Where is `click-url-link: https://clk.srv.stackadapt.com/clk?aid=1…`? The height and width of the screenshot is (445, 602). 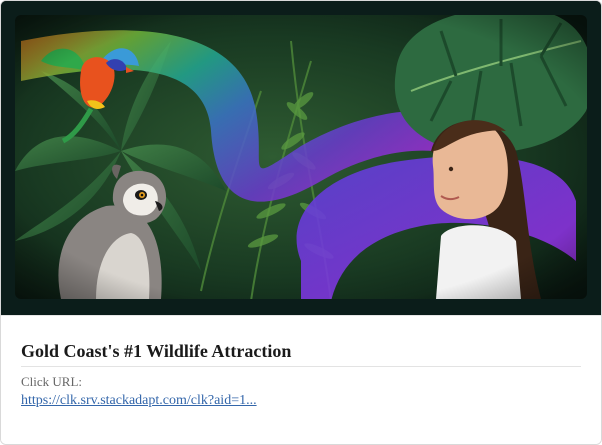
click-url-link: https://clk.srv.stackadapt.com/clk?aid=1… is located at coordinates (139, 401).